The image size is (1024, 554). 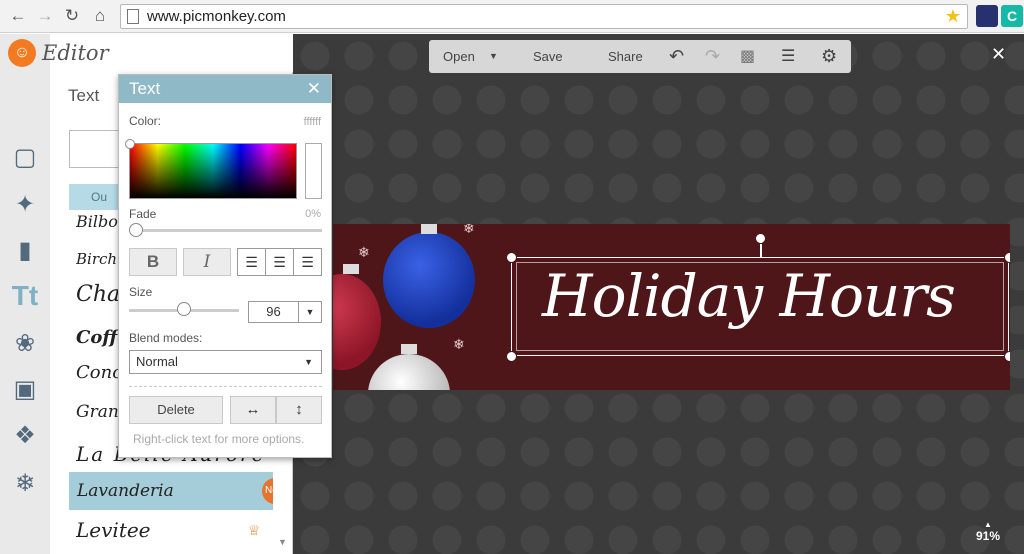 I want to click on font-item-selected: Lavanderia New, so click(x=171, y=491).